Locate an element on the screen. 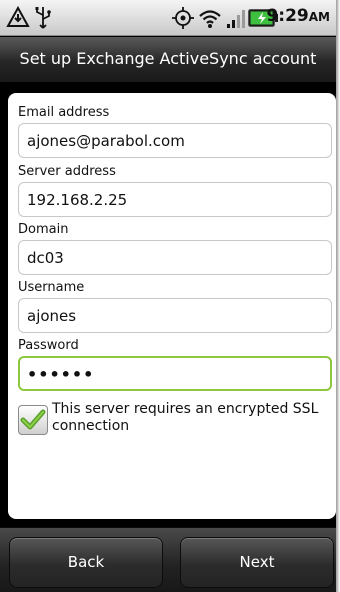 The image size is (340, 592). back-button: Back is located at coordinates (86, 562).